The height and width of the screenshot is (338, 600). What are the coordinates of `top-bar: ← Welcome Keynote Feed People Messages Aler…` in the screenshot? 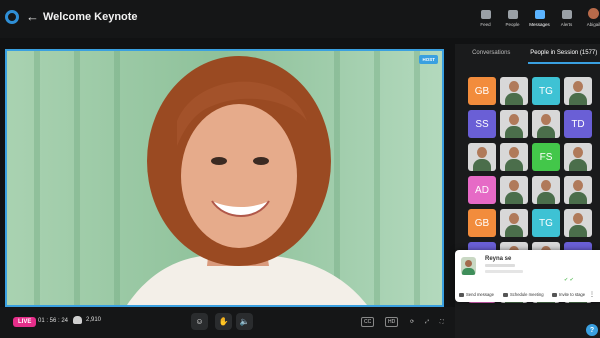 It's located at (300, 19).